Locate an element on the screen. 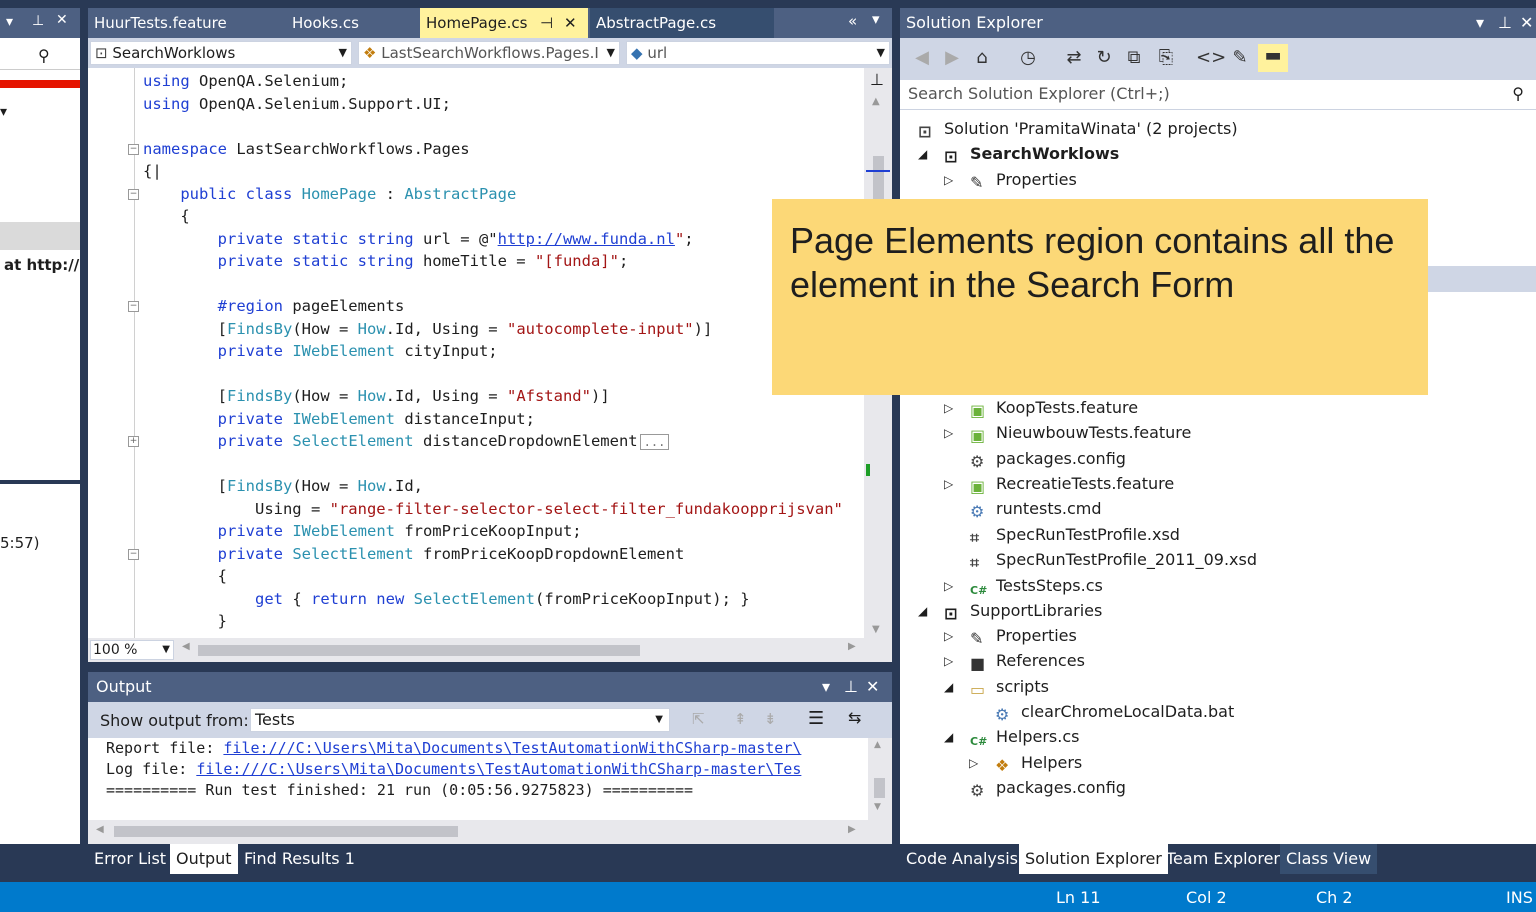  scroll-thumb is located at coordinates (879, 788).